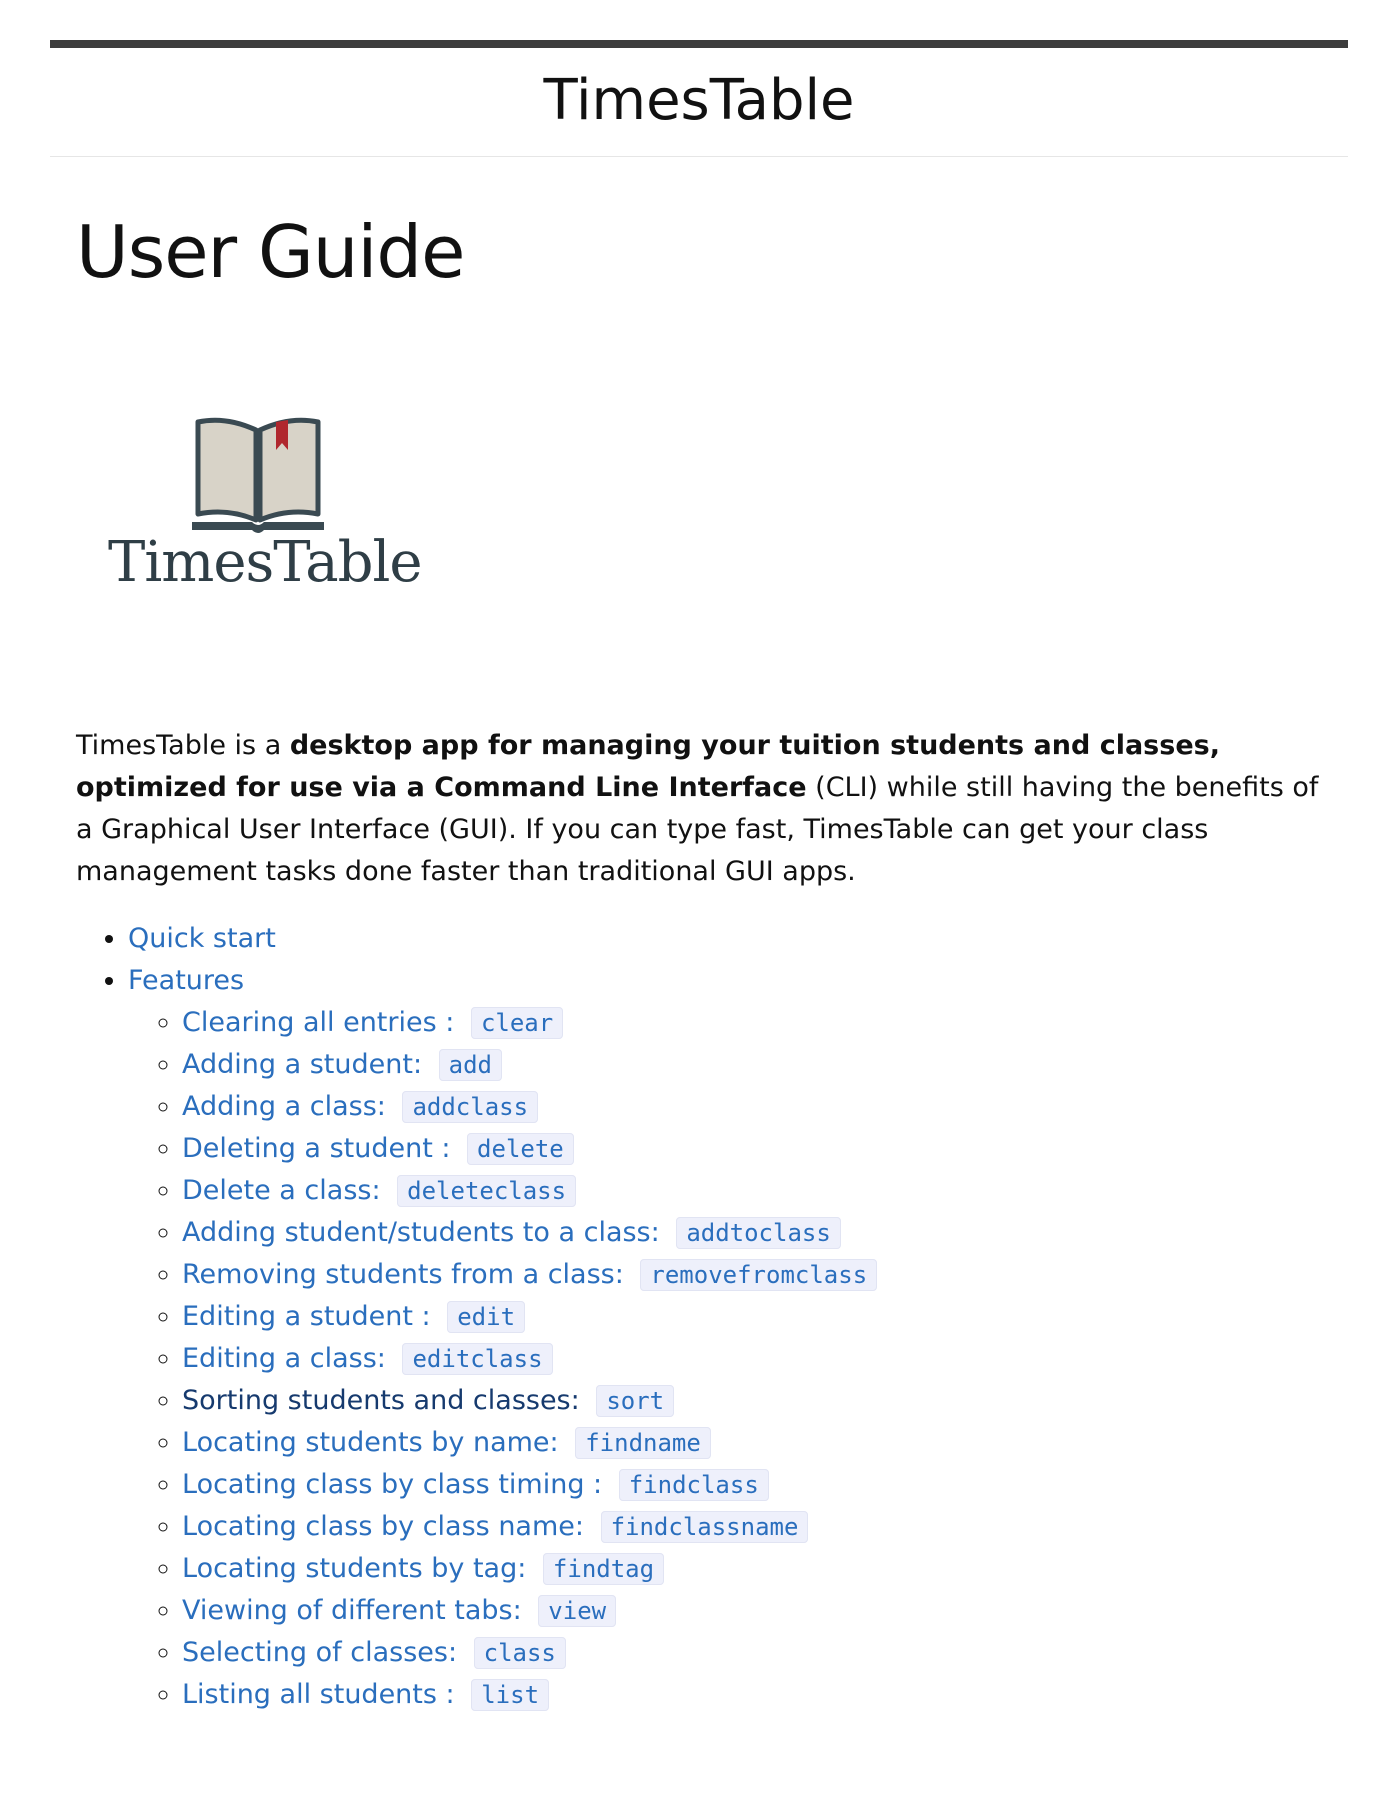 The width and height of the screenshot is (1388, 1802). Describe the element at coordinates (358, 1568) in the screenshot. I see `toc-link-label: Locating students by tag:` at that location.